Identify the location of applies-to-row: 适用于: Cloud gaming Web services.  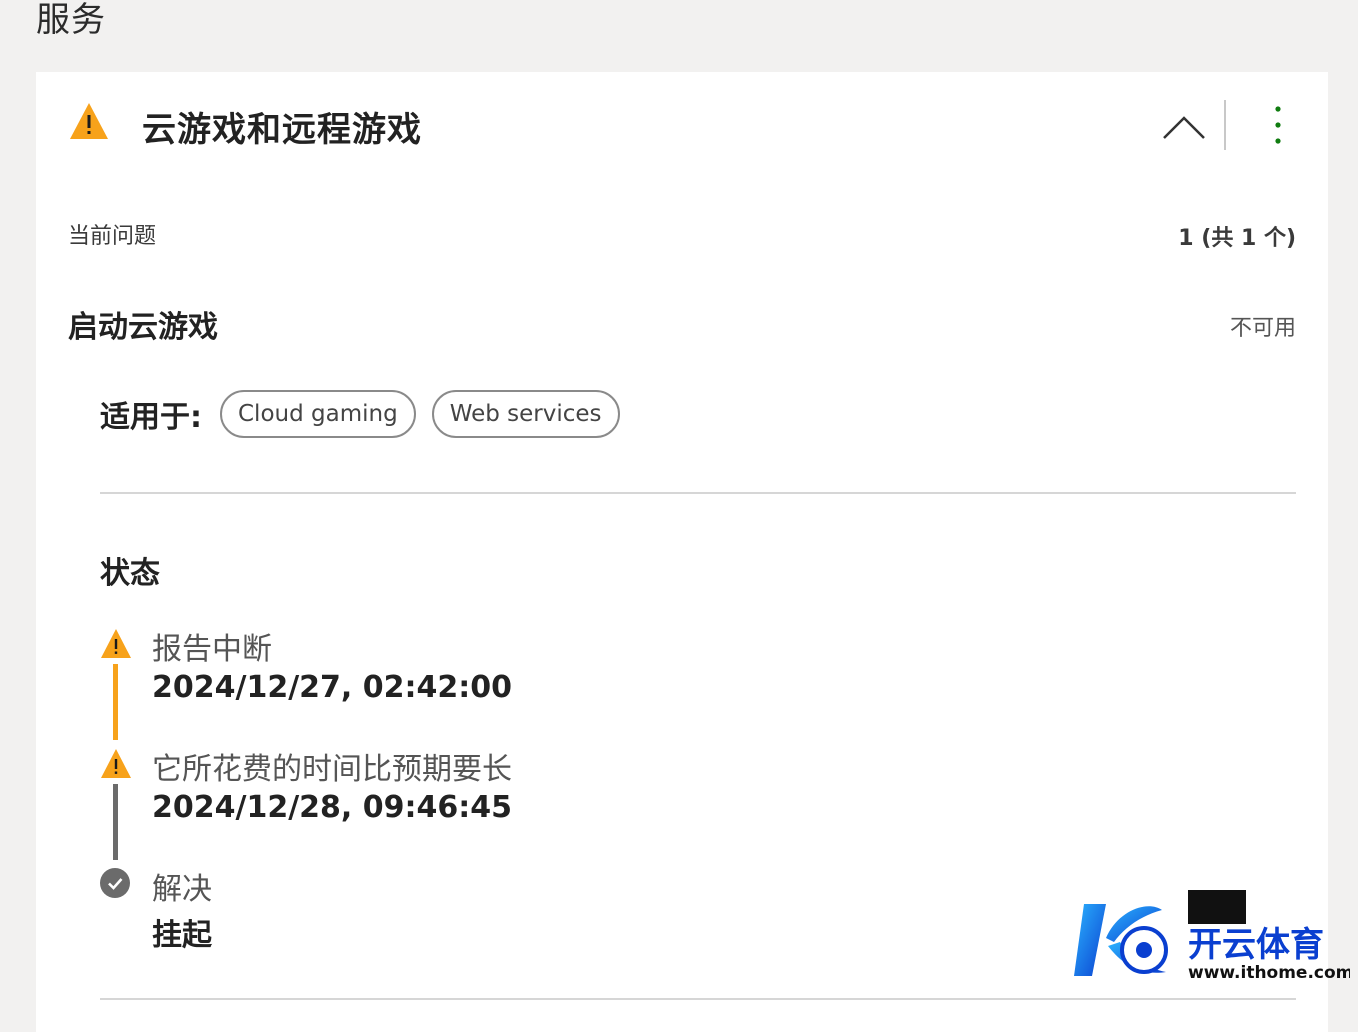
(360, 414).